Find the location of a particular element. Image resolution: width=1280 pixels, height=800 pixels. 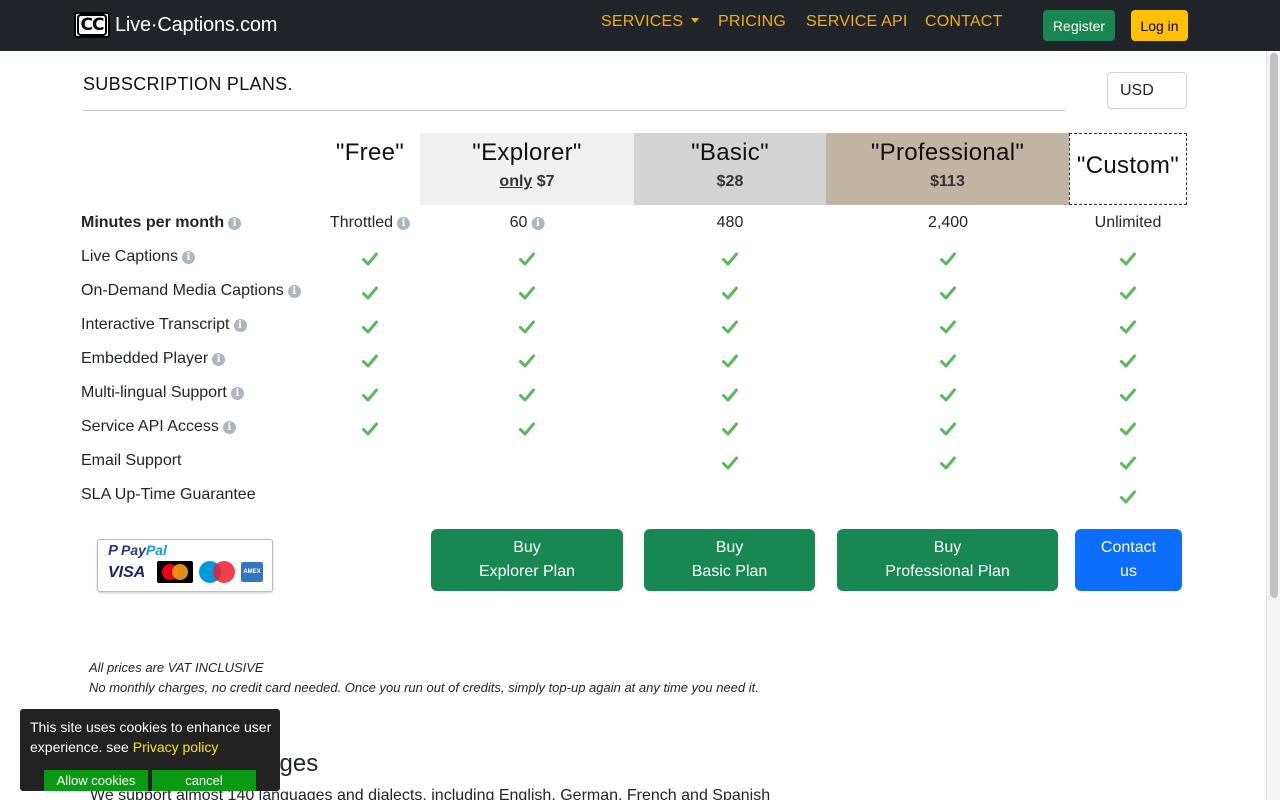

privacy-policy-link: Privacy policy is located at coordinates (176, 747).